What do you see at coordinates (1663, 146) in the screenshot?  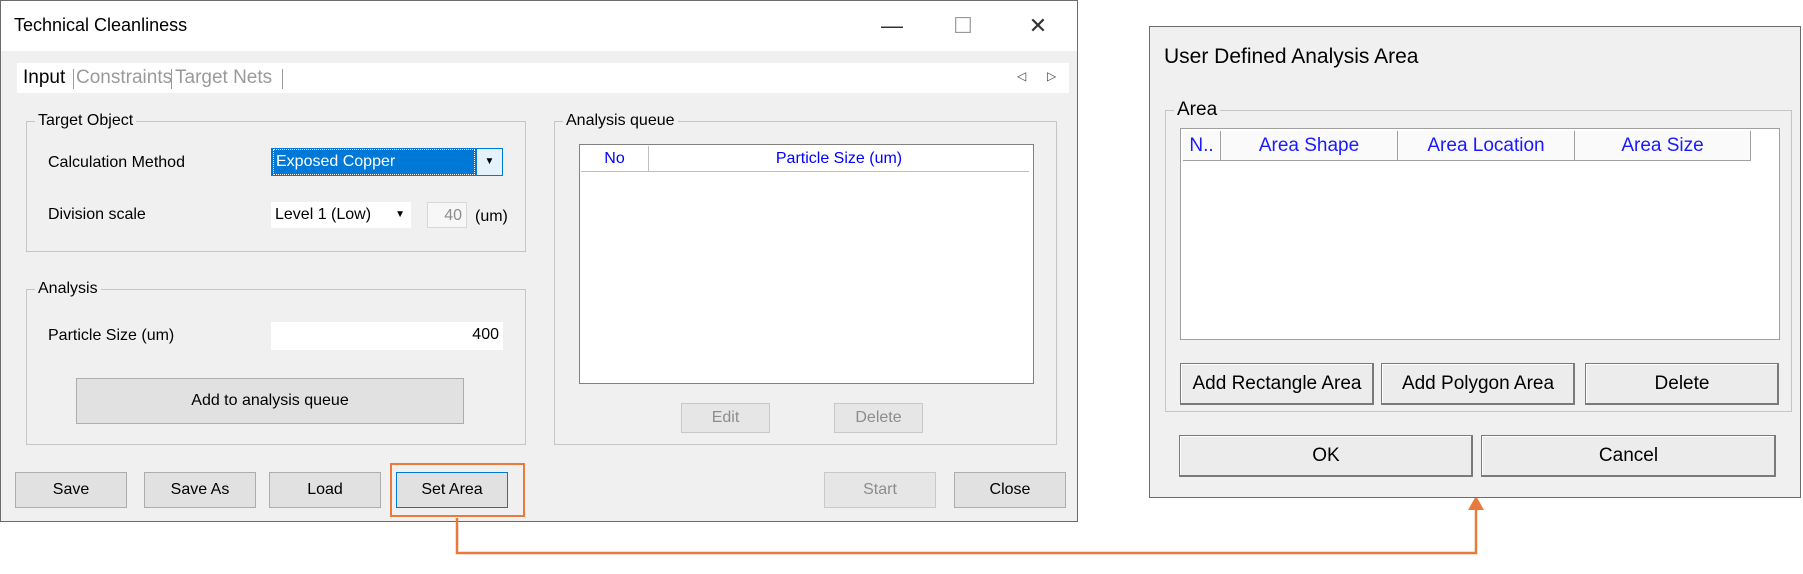 I see `grid-column-area-size: Area Size` at bounding box center [1663, 146].